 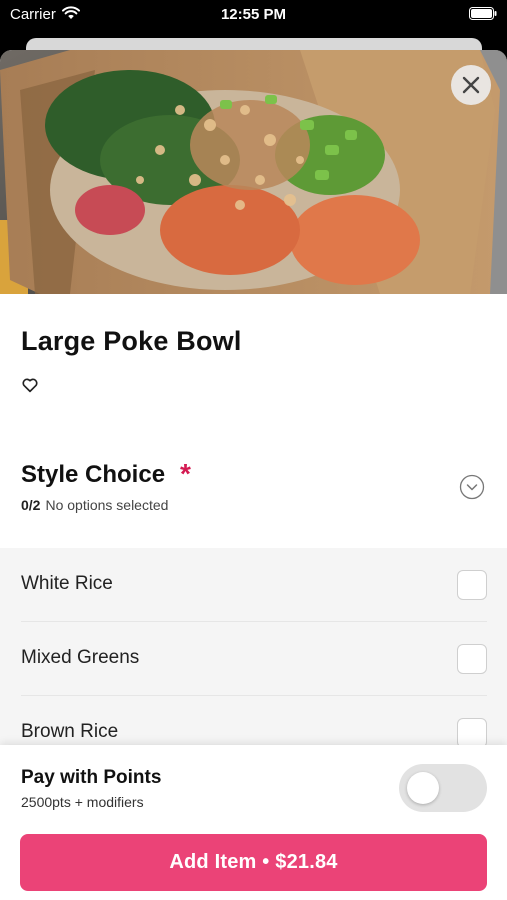 I want to click on option-row-white-rice: White Rice, so click(x=254, y=585).